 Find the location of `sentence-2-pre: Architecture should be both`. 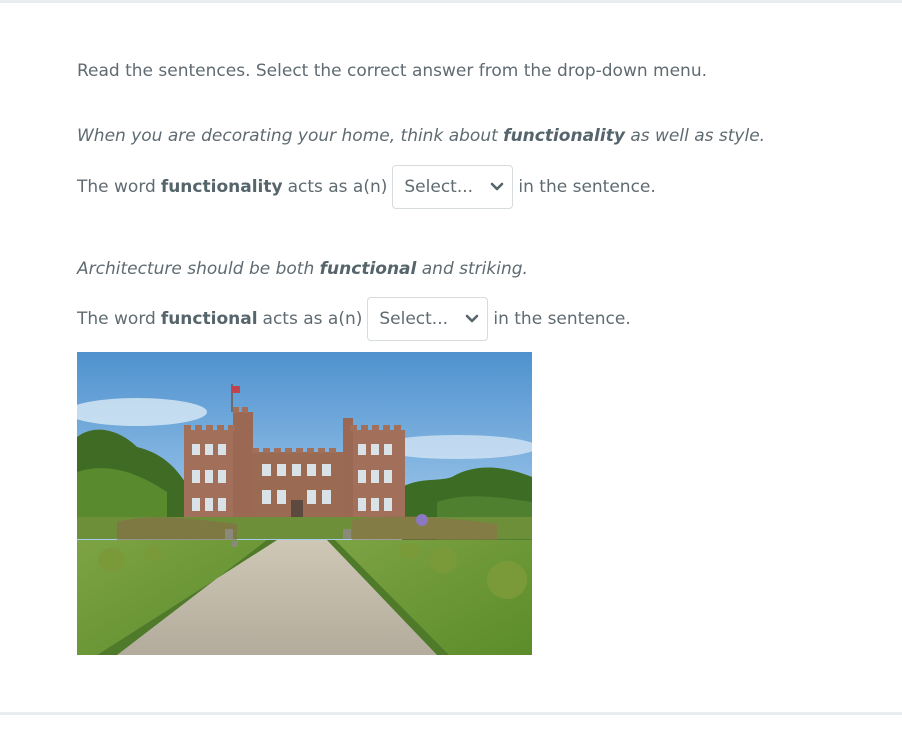

sentence-2-pre: Architecture should be both is located at coordinates (198, 269).